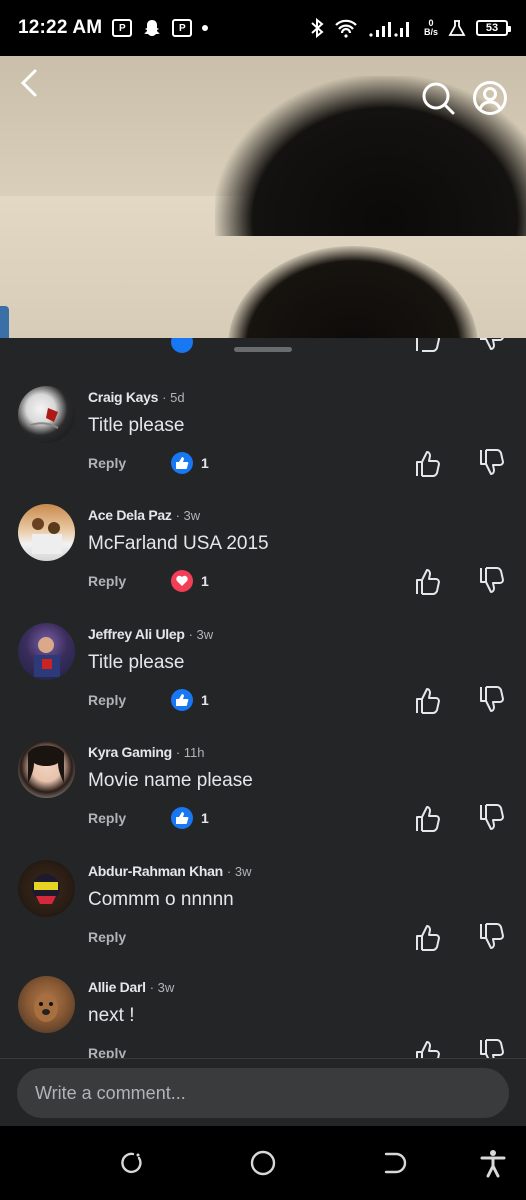 The width and height of the screenshot is (526, 1200). I want to click on notification-app-icon: P, so click(122, 28).